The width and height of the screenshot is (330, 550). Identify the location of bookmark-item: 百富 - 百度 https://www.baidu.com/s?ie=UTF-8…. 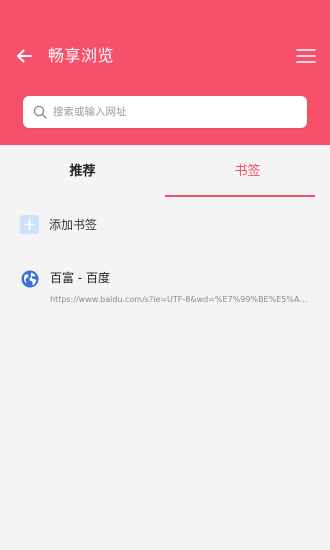
(167, 287).